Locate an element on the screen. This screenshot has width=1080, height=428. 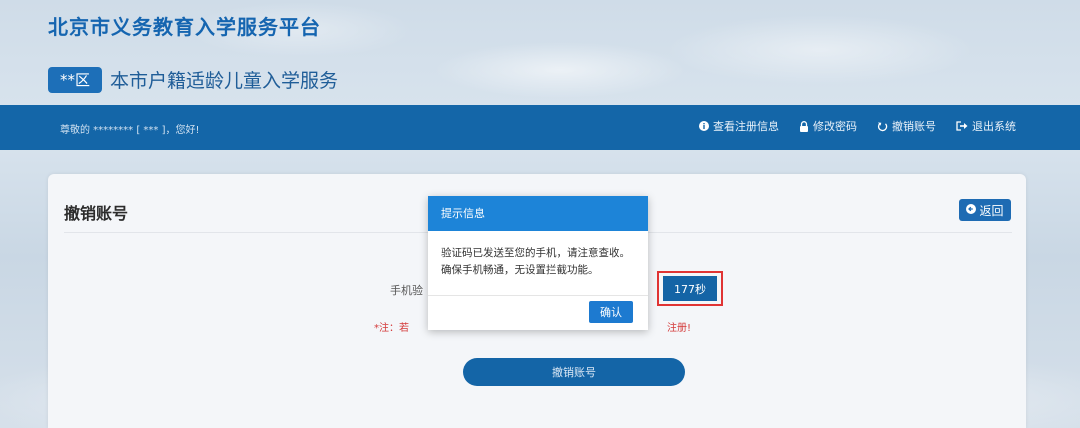
logout-icon is located at coordinates (962, 126).